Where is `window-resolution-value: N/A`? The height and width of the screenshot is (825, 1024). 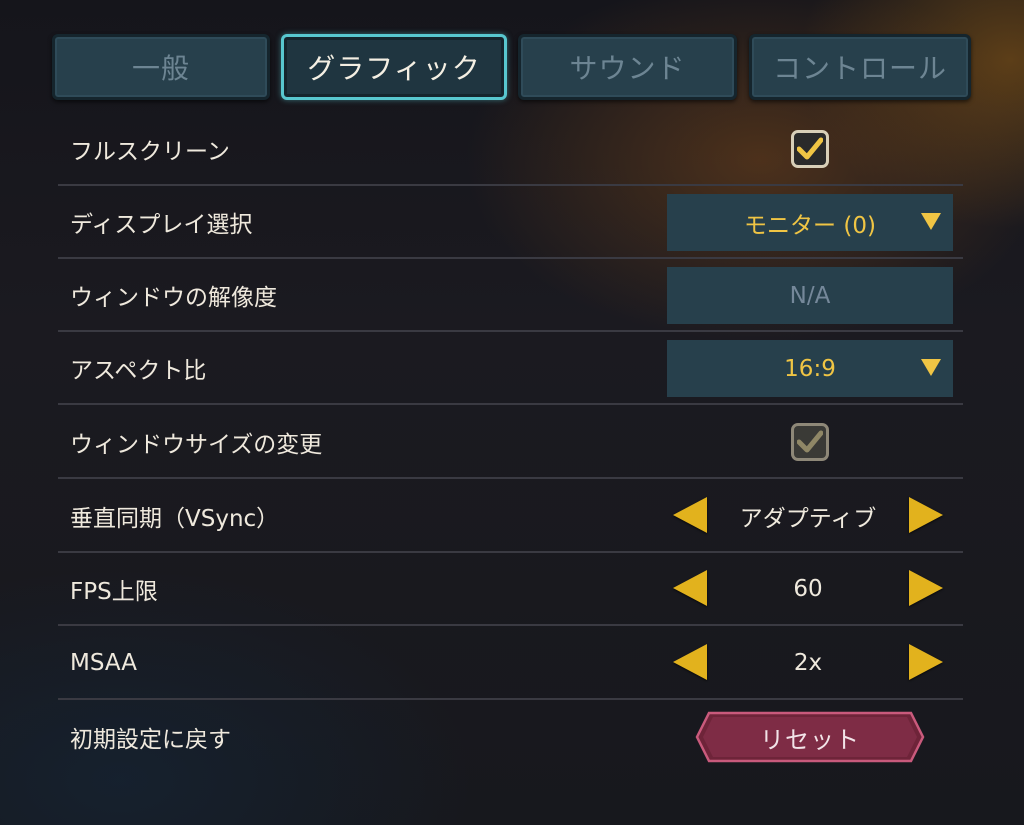 window-resolution-value: N/A is located at coordinates (810, 295).